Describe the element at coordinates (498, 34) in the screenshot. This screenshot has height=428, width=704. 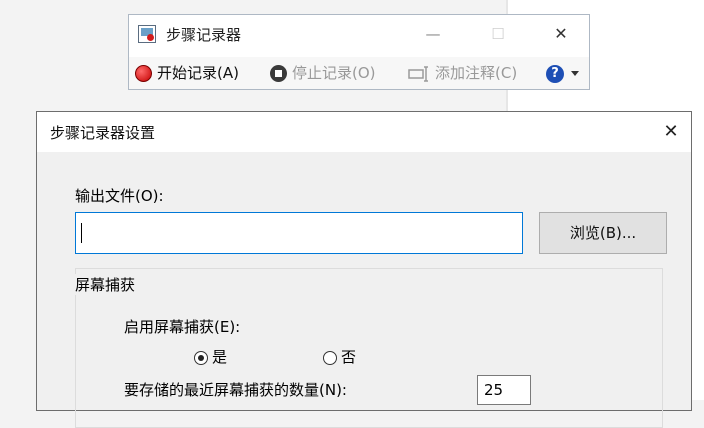
I see `maximize-button: ☐` at that location.